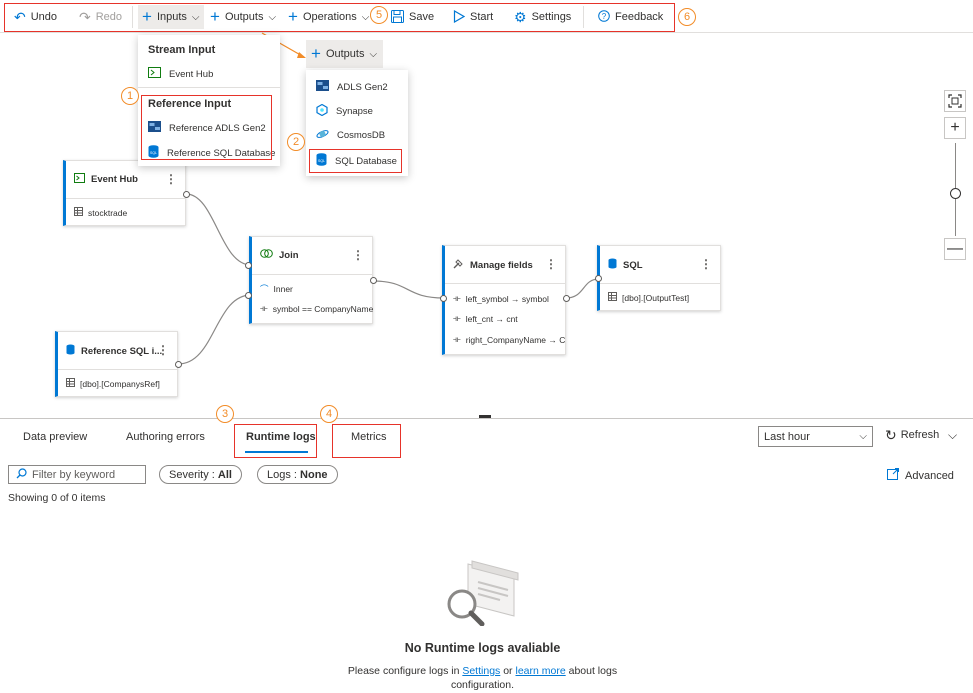  What do you see at coordinates (656, 297) in the screenshot?
I see `node-row-label: [dbo].[OutputTest]` at bounding box center [656, 297].